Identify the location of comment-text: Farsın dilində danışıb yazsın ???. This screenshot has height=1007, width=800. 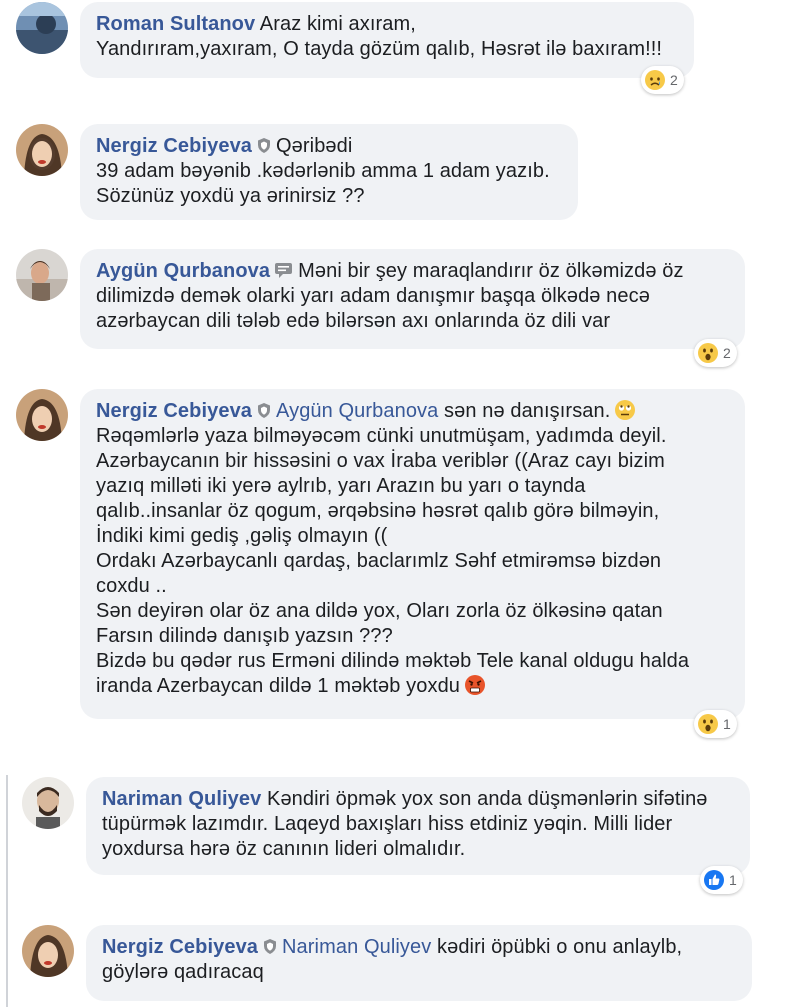
(244, 636).